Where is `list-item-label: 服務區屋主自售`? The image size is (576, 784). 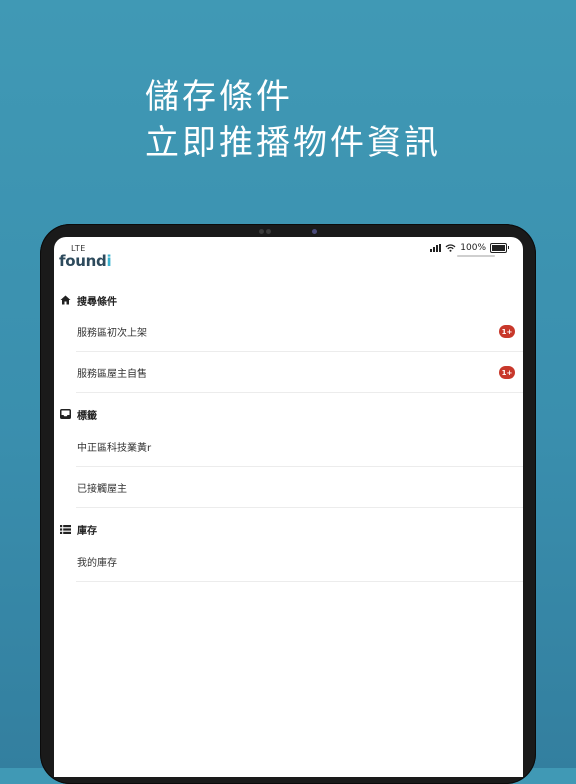
list-item-label: 服務區屋主自售 is located at coordinates (112, 374).